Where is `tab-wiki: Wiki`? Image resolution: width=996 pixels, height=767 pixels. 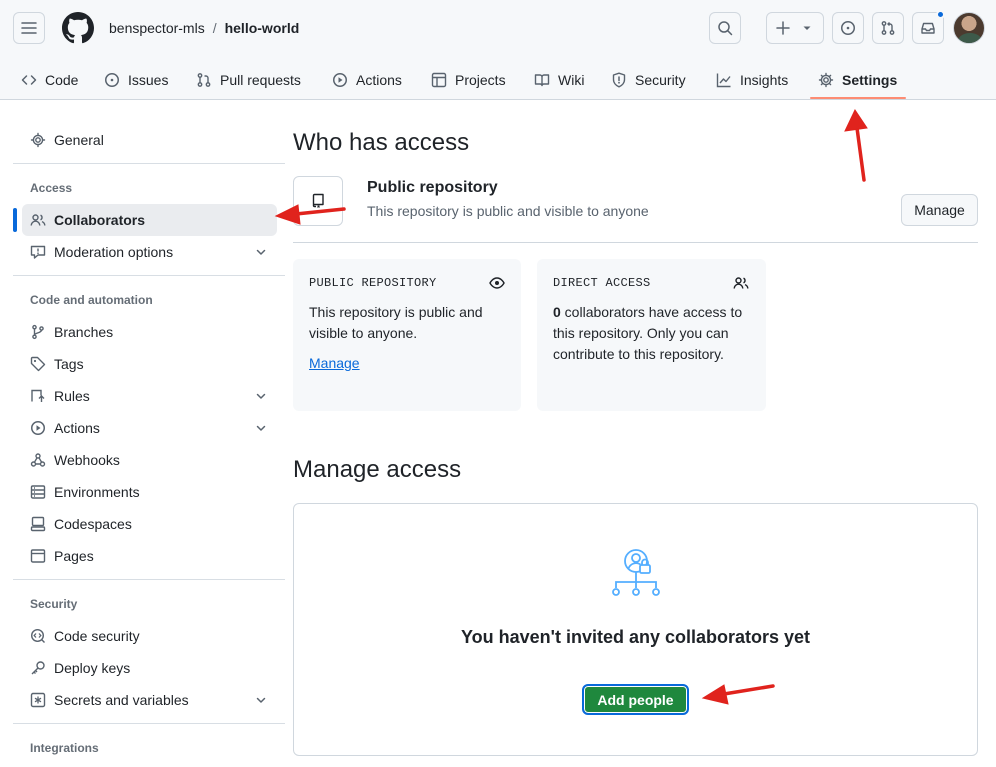 tab-wiki: Wiki is located at coordinates (559, 80).